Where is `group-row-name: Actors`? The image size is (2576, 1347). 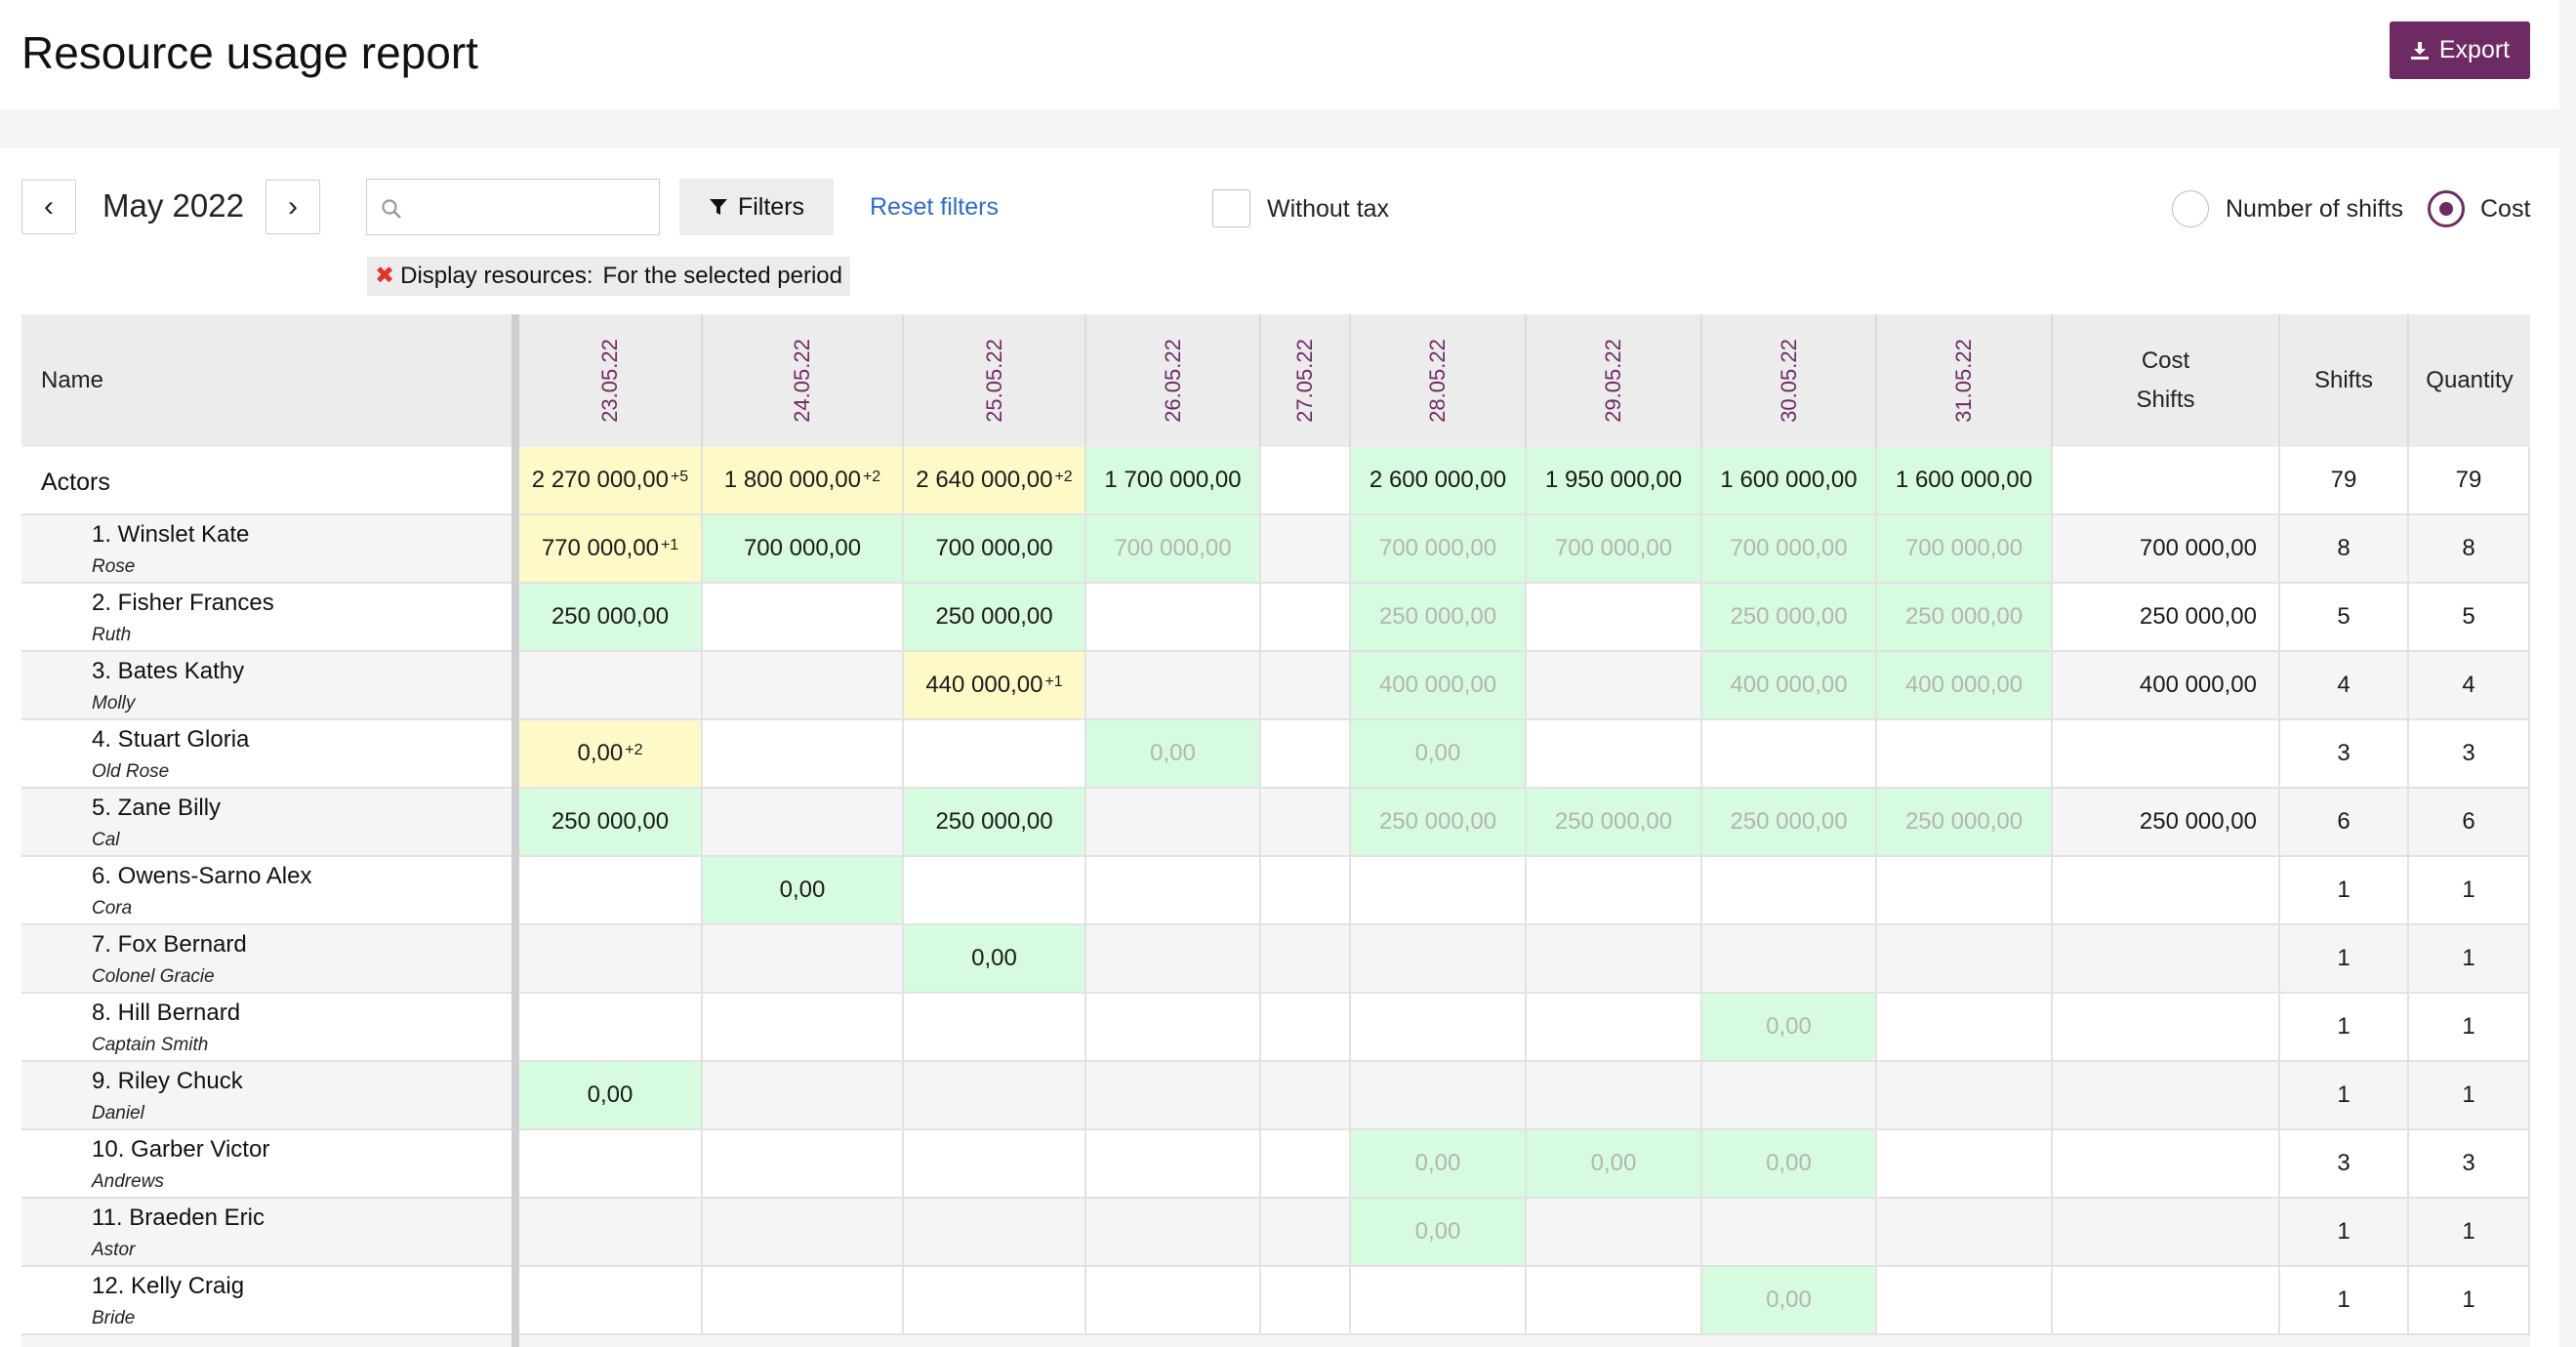 group-row-name: Actors is located at coordinates (266, 481).